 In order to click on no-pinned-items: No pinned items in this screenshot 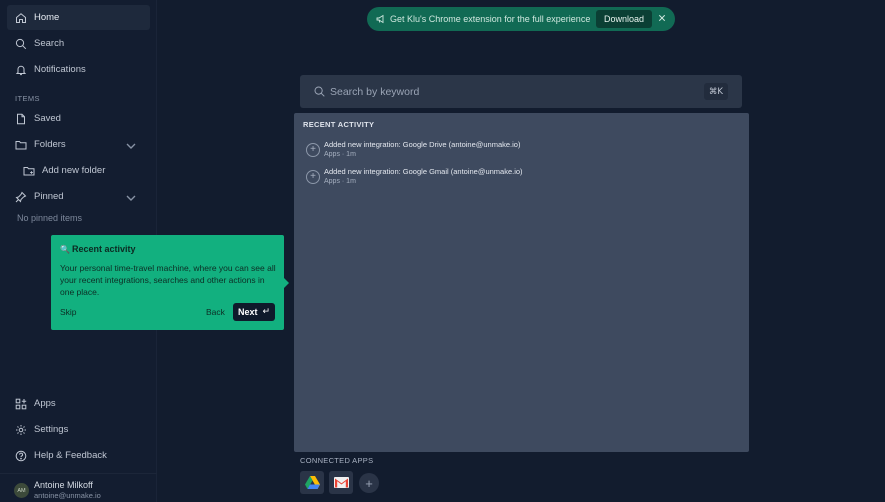, I will do `click(50, 218)`.